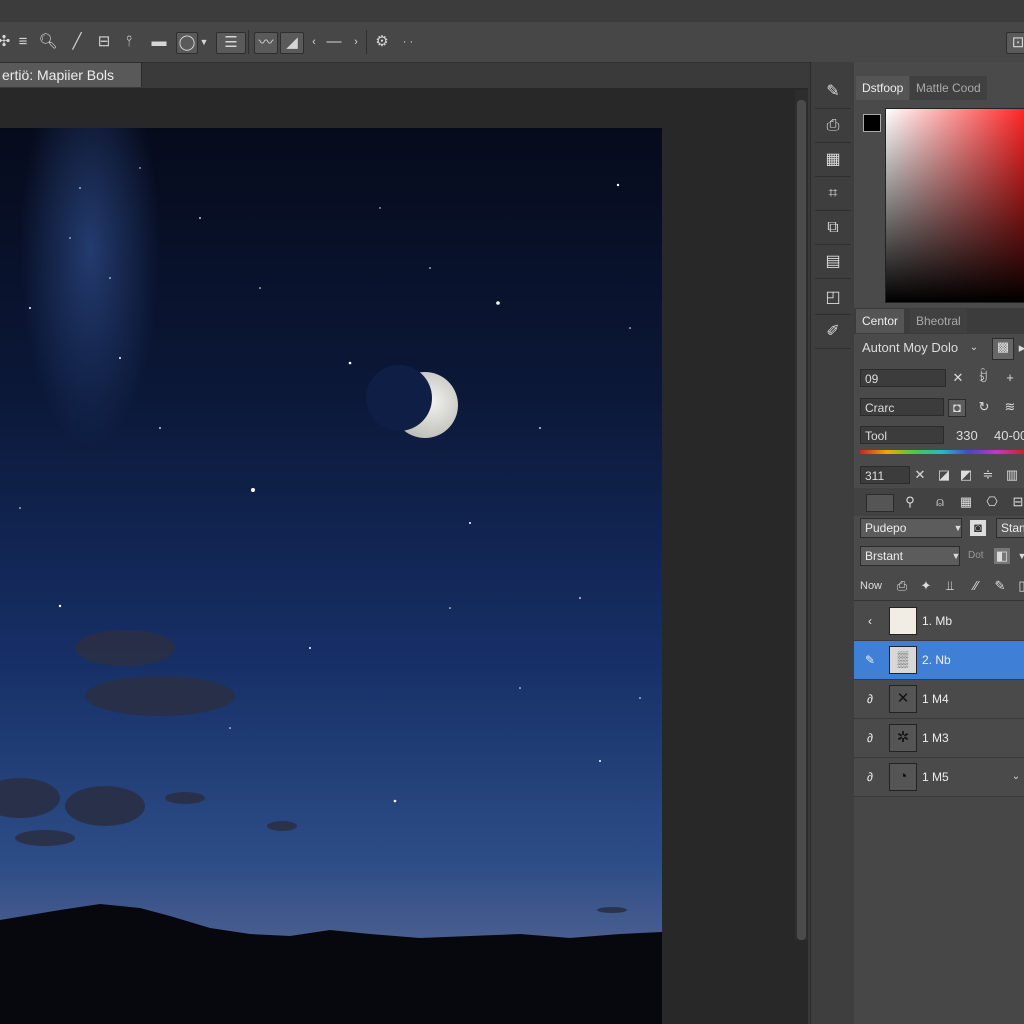 This screenshot has width=1024, height=1024. I want to click on bird-icon: ✕, so click(903, 699).